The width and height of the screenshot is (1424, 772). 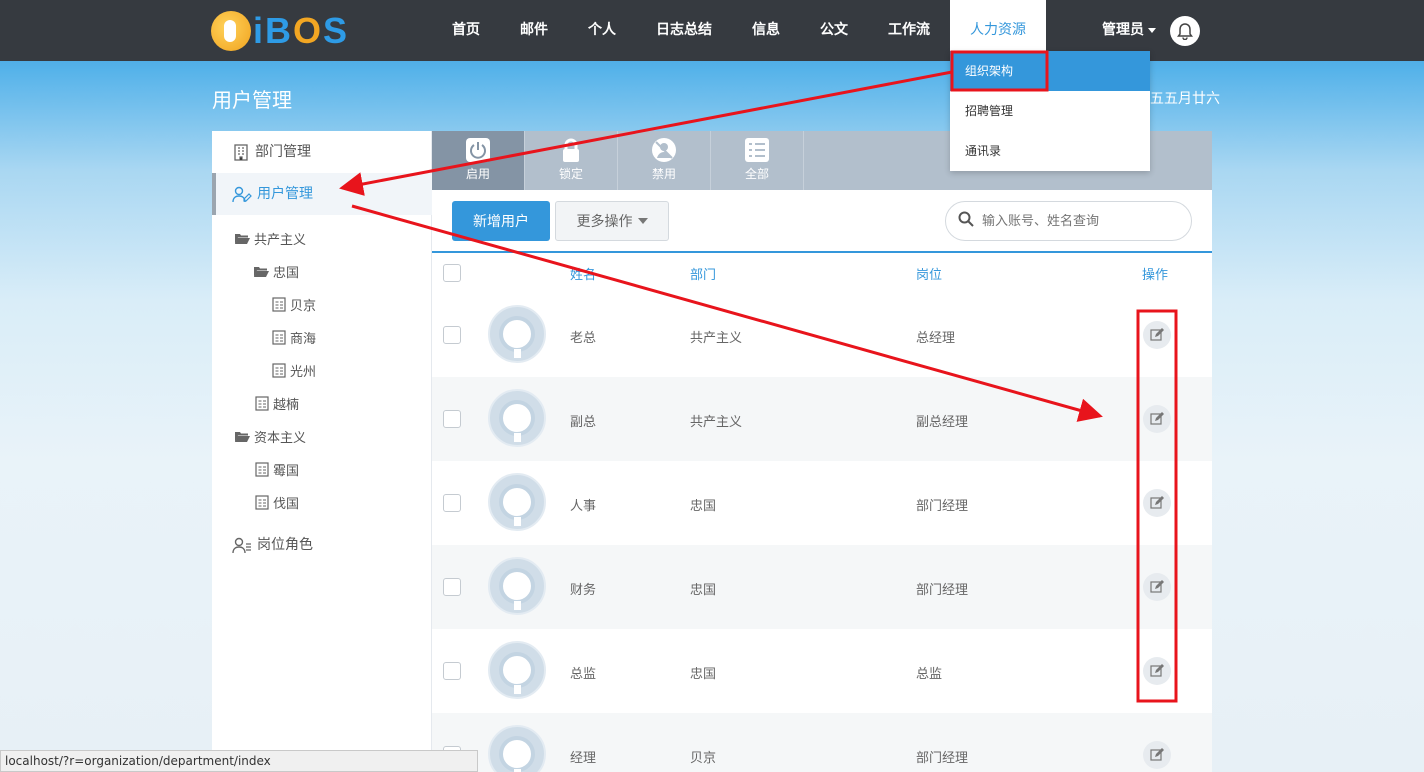 I want to click on tree-node: 光州, so click(x=294, y=370).